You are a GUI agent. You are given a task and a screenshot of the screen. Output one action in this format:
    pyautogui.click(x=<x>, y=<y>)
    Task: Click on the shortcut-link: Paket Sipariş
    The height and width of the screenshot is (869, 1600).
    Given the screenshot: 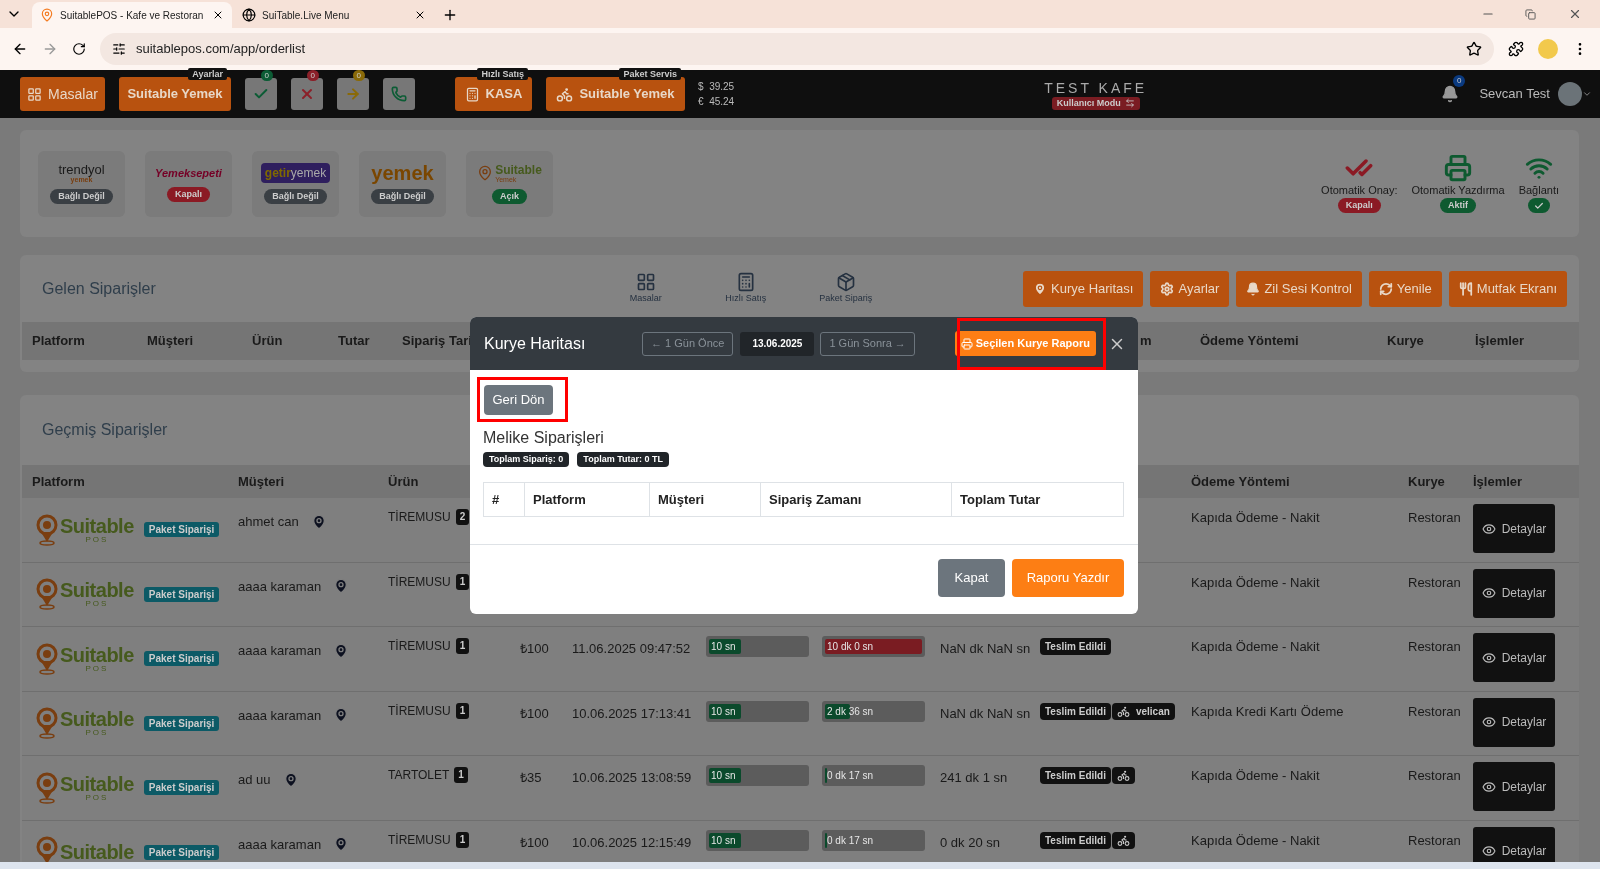 What is the action you would take?
    pyautogui.click(x=845, y=288)
    